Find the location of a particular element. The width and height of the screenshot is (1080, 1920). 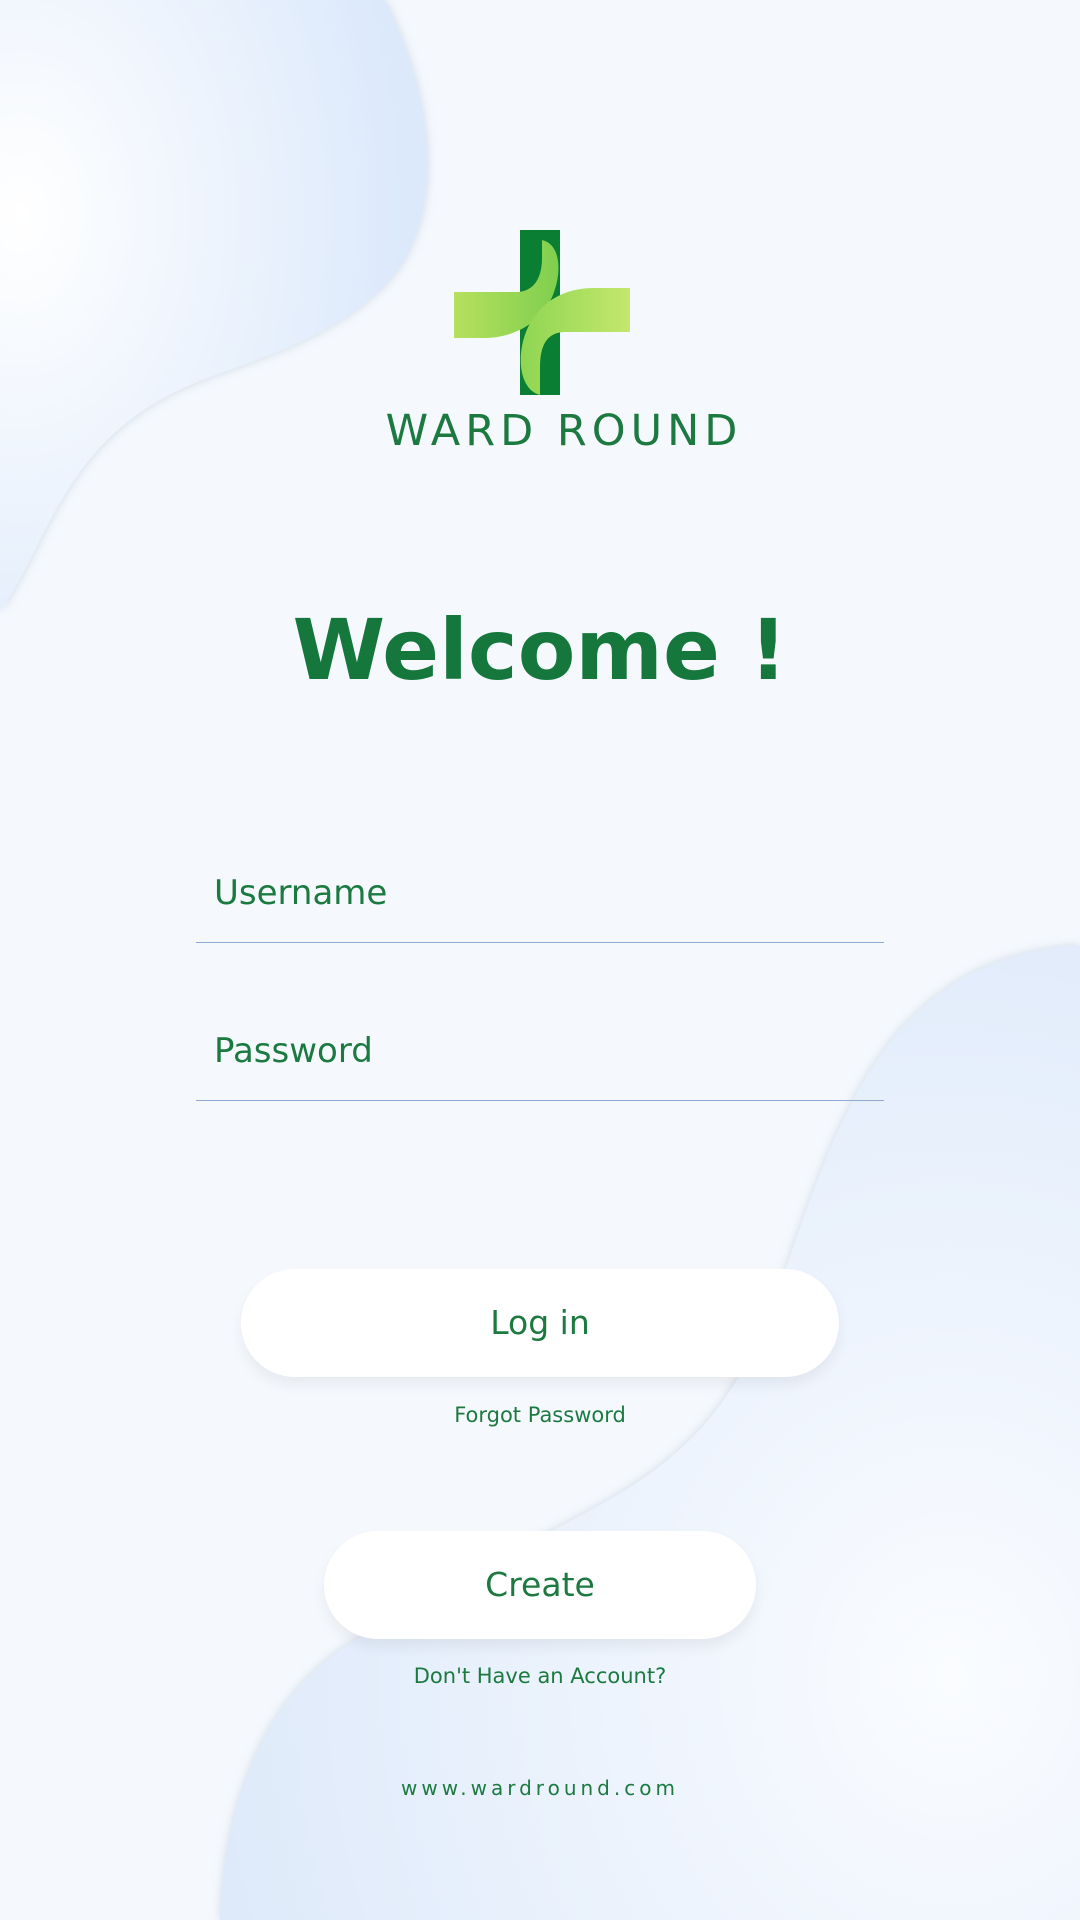

login-button: Log in is located at coordinates (540, 1323).